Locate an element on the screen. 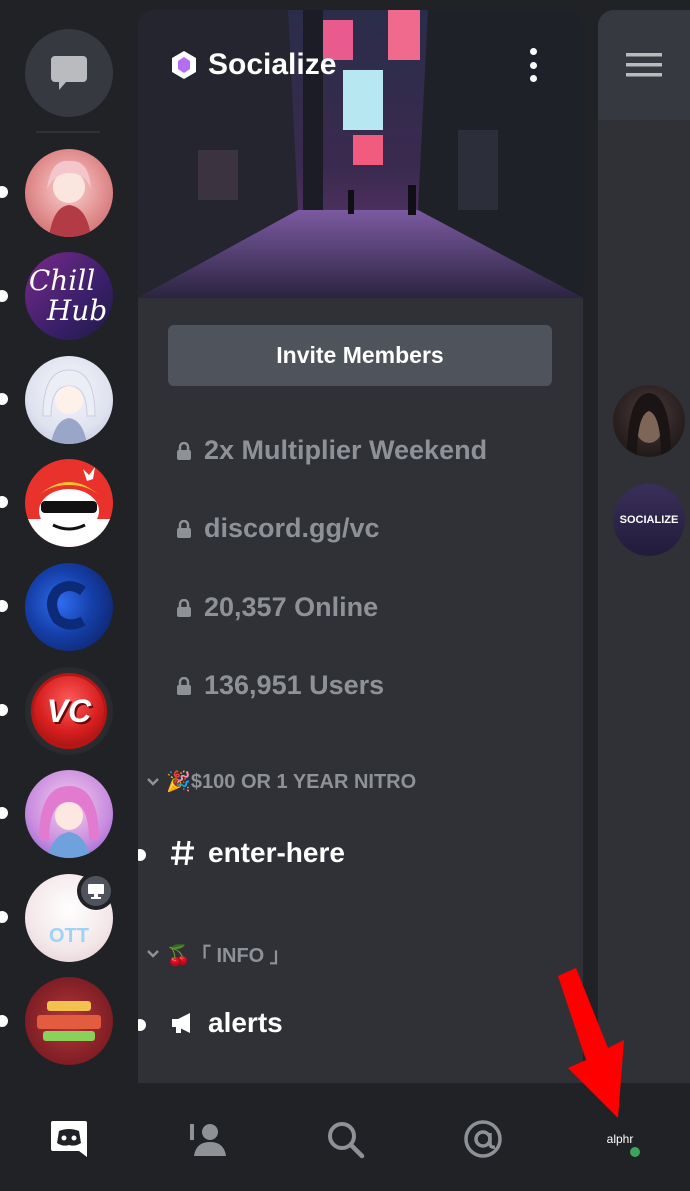 Image resolution: width=690 pixels, height=1191 pixels. channel-name: 20,357 Online is located at coordinates (291, 607).